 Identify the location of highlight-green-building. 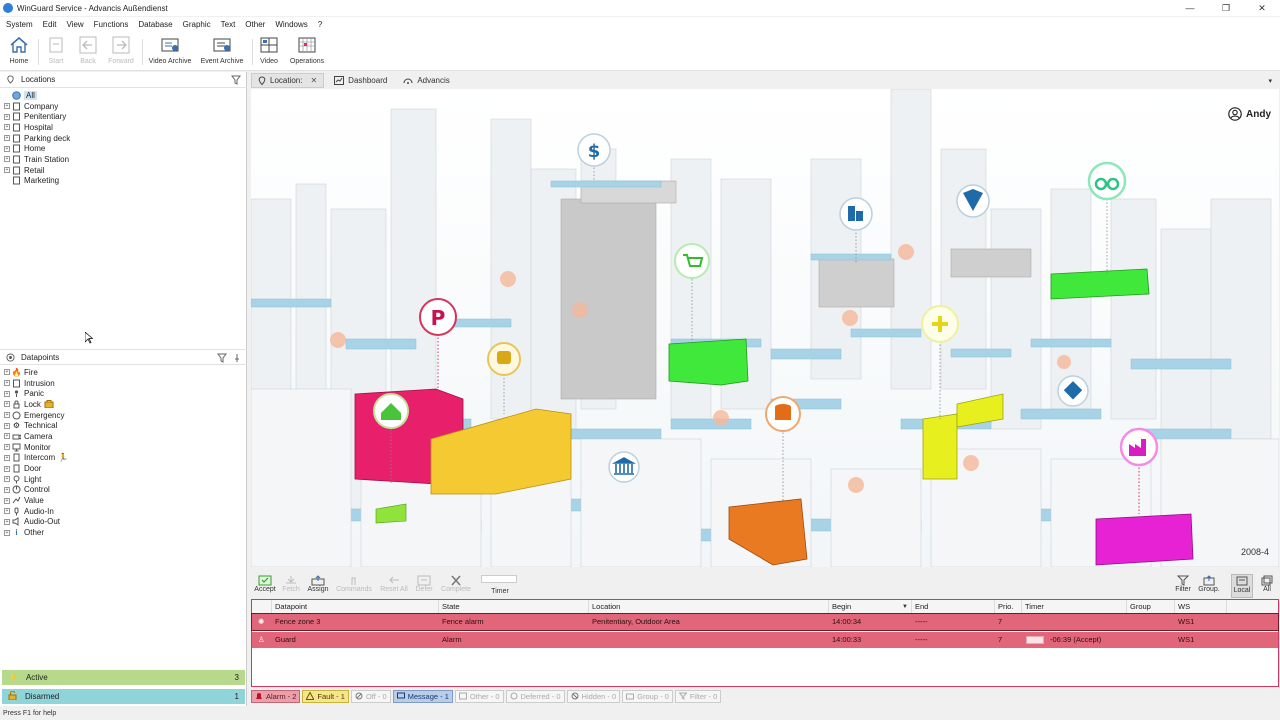
(708, 362).